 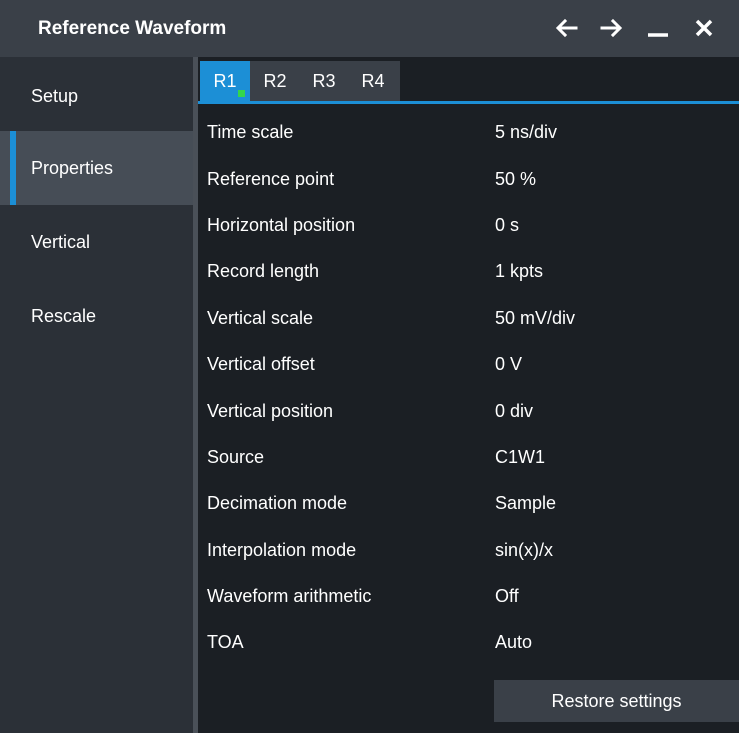 I want to click on property-value: 50 %, so click(x=515, y=179).